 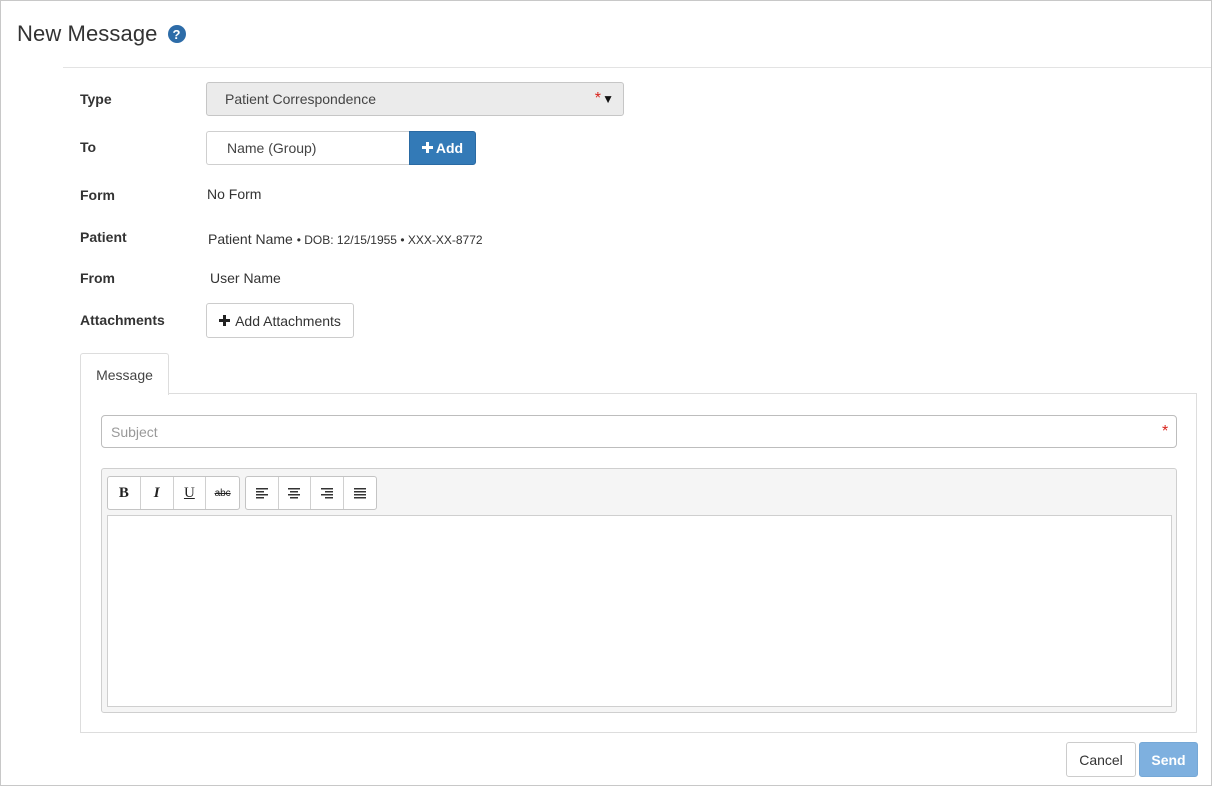 What do you see at coordinates (124, 374) in the screenshot?
I see `tab-message: Message` at bounding box center [124, 374].